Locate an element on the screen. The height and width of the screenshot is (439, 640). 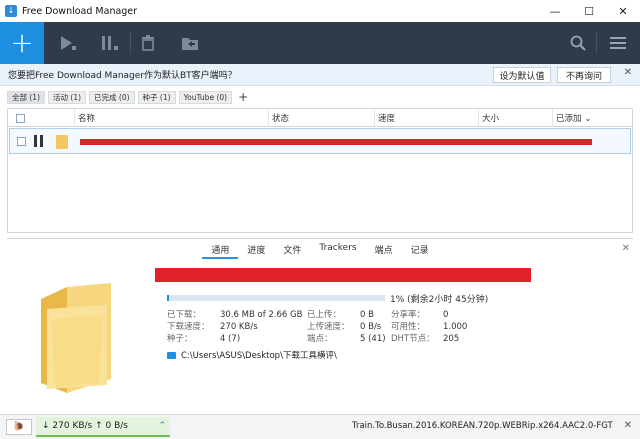
peers-label: 端点： is located at coordinates (320, 339).